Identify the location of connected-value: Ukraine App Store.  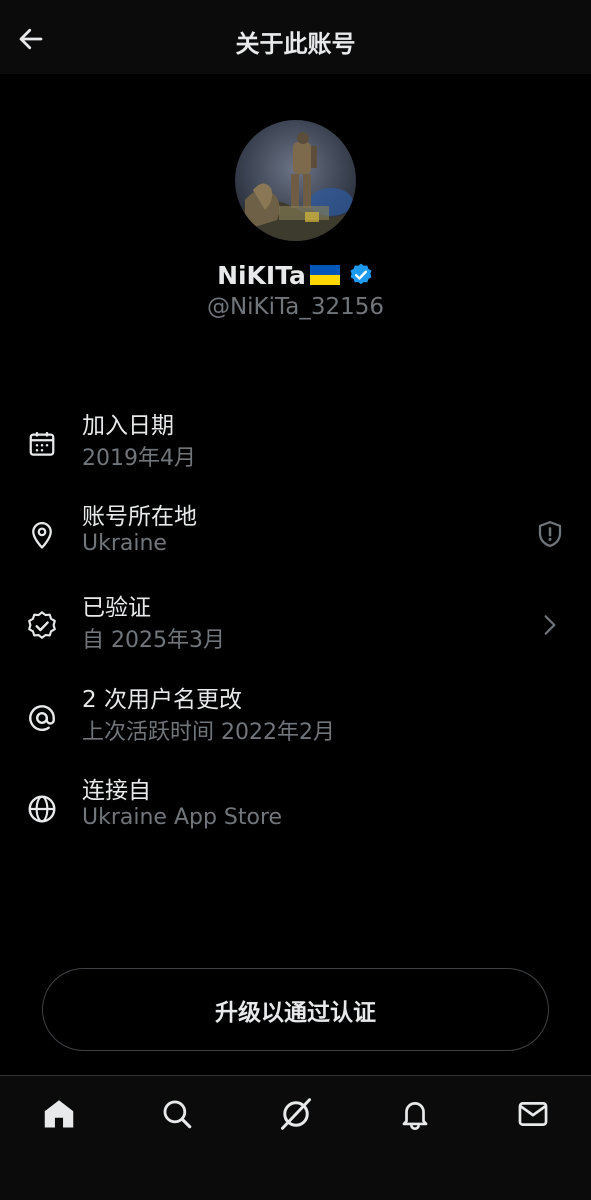
(182, 817).